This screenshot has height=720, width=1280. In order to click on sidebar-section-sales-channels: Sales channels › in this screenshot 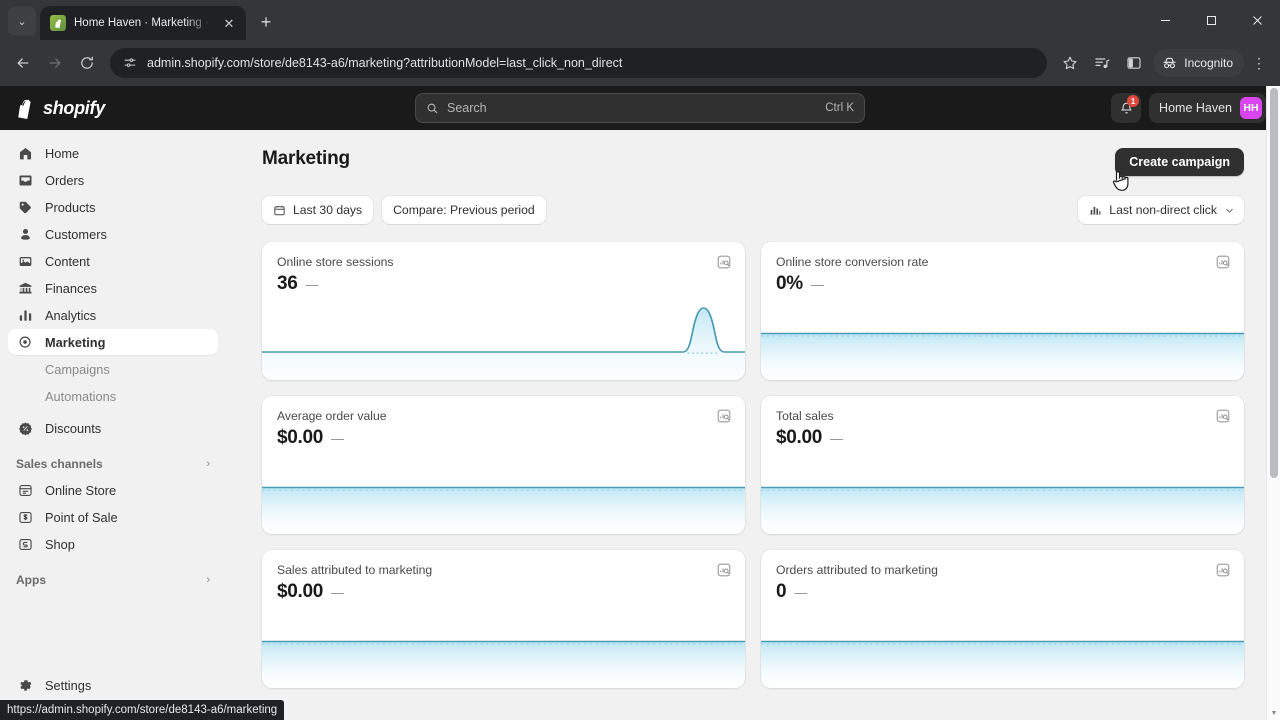, I will do `click(113, 464)`.